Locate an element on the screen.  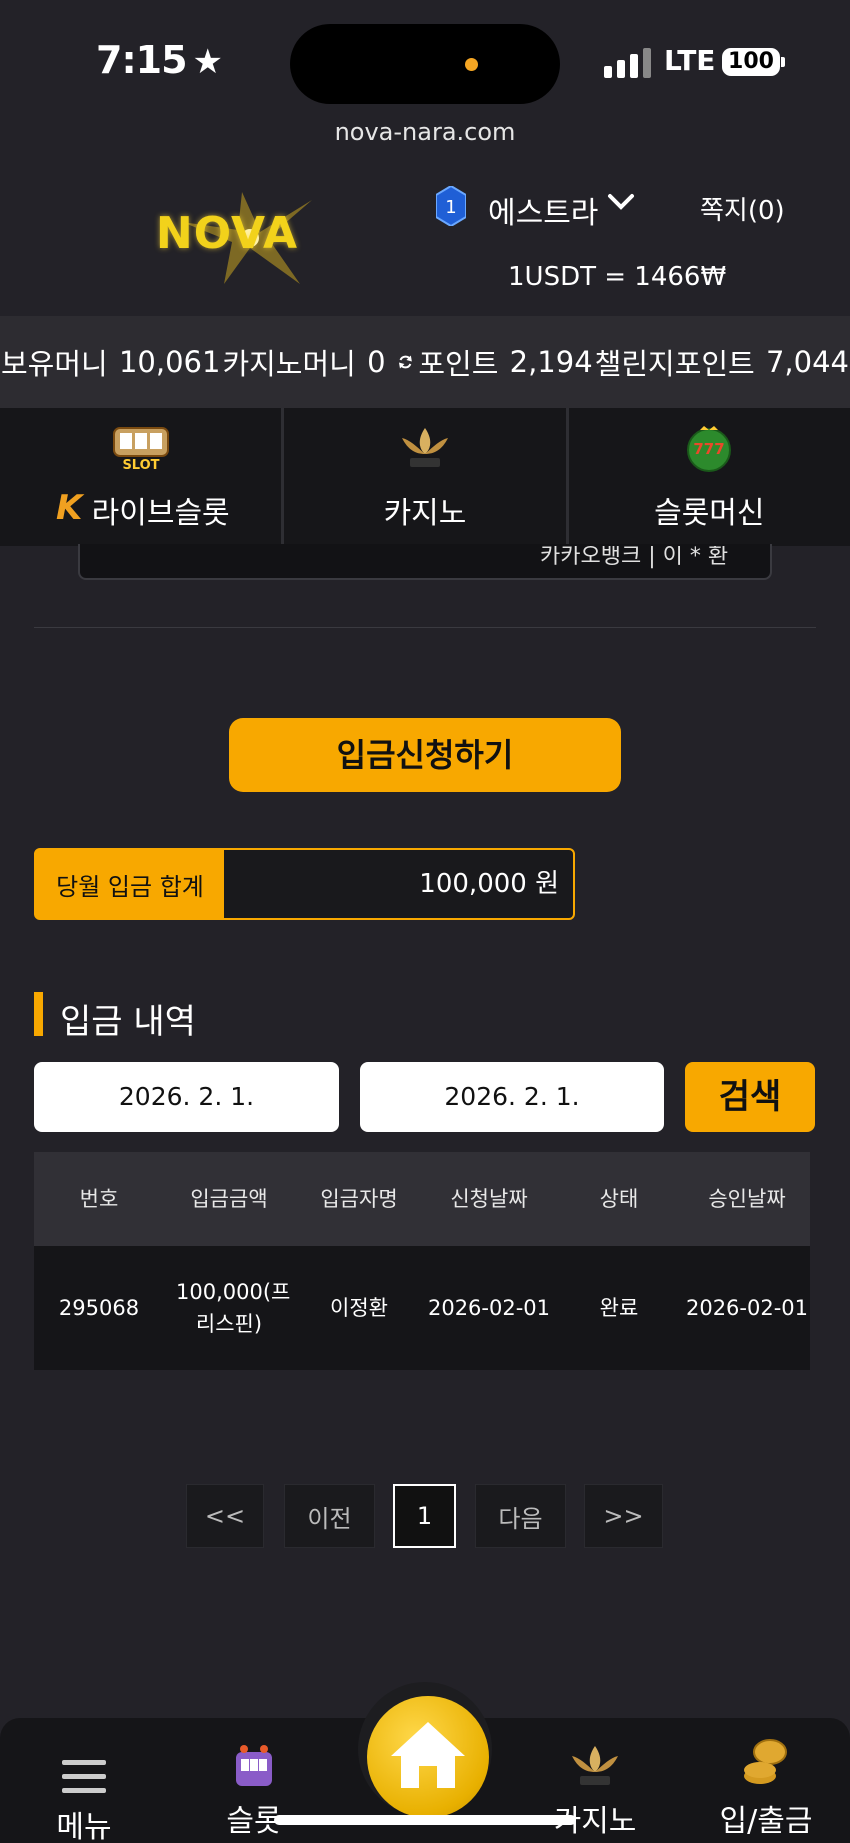
slot-machine-icon is located at coordinates (254, 1765).